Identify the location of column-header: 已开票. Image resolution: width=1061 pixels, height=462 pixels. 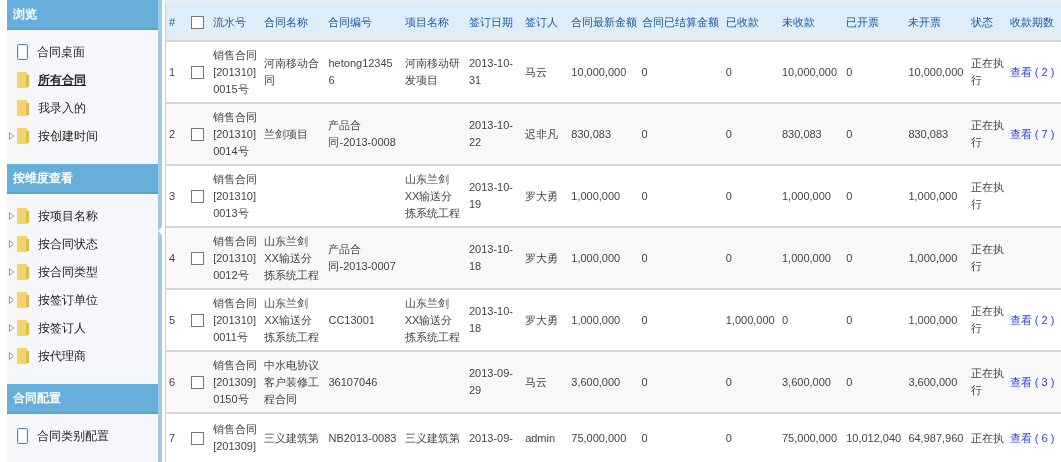
(863, 21).